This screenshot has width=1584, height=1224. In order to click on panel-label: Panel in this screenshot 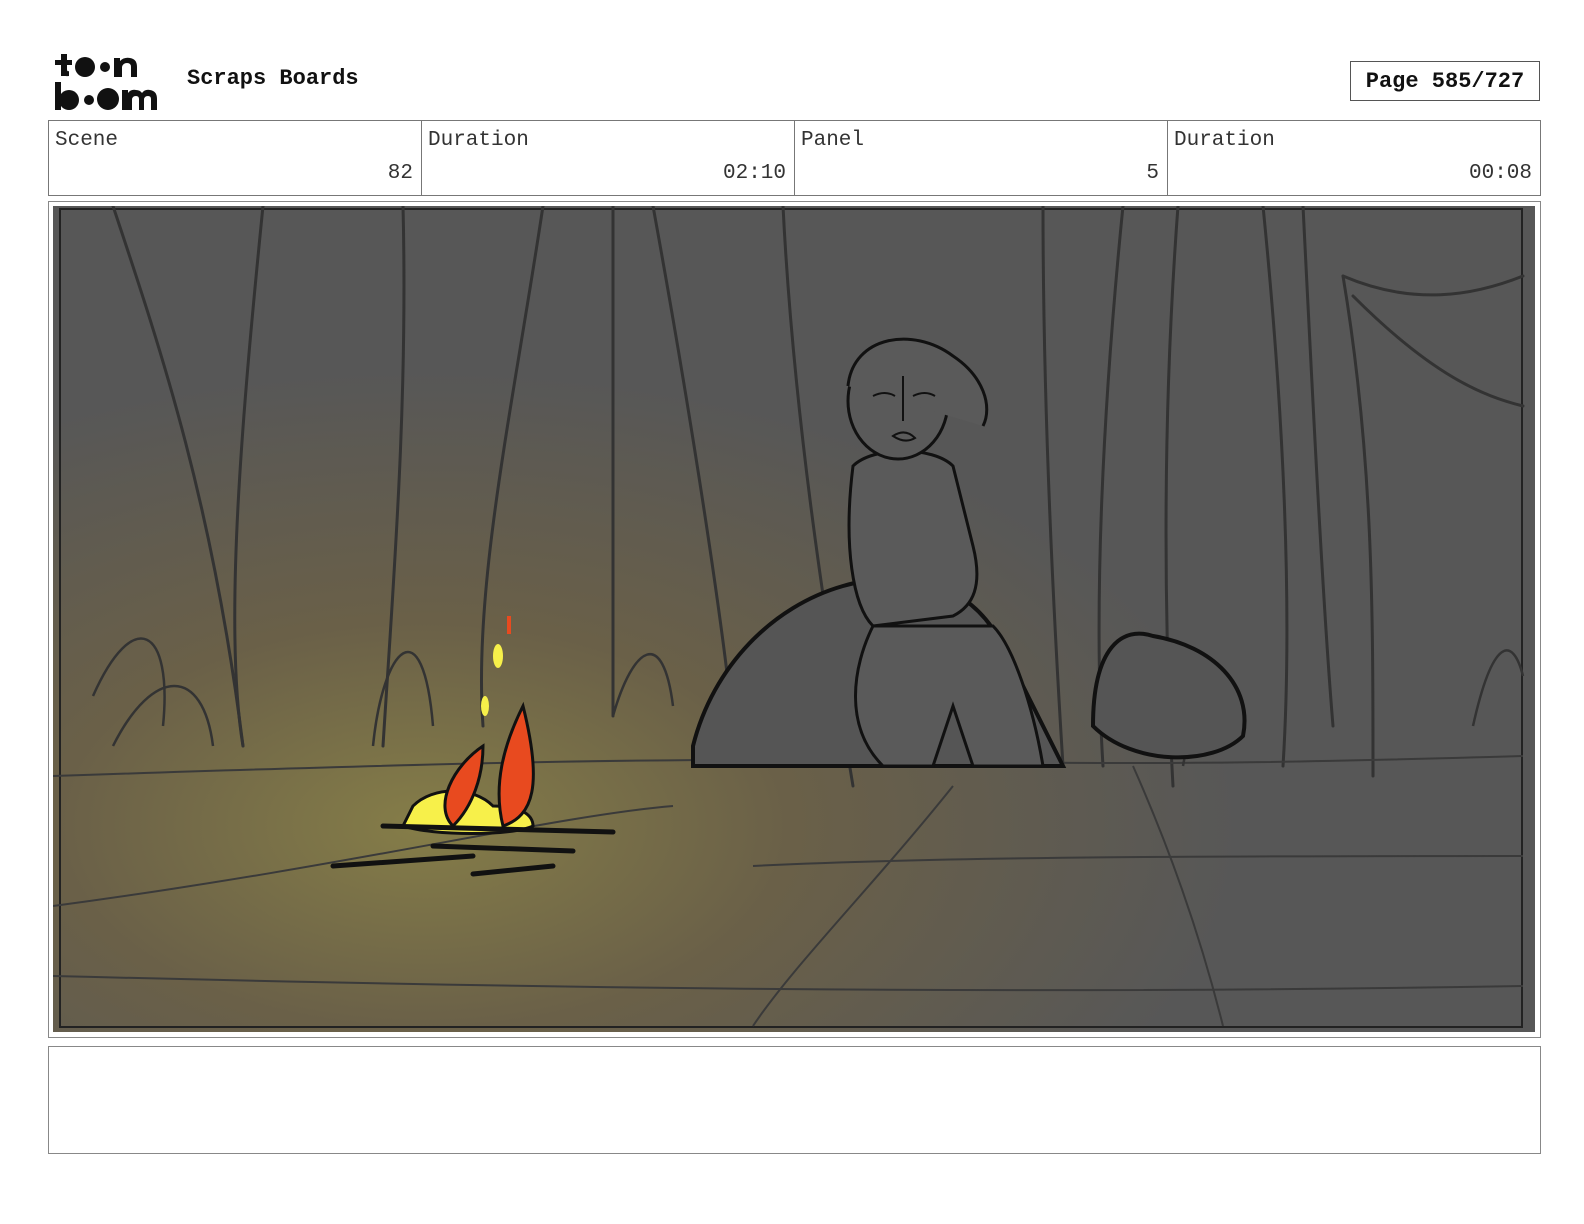, I will do `click(833, 140)`.